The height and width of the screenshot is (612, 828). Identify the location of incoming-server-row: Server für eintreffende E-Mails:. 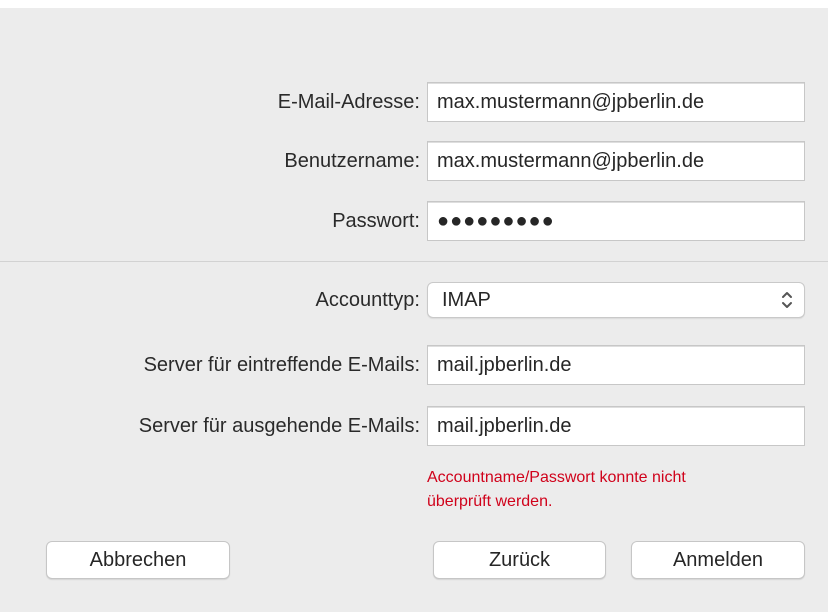
(414, 365).